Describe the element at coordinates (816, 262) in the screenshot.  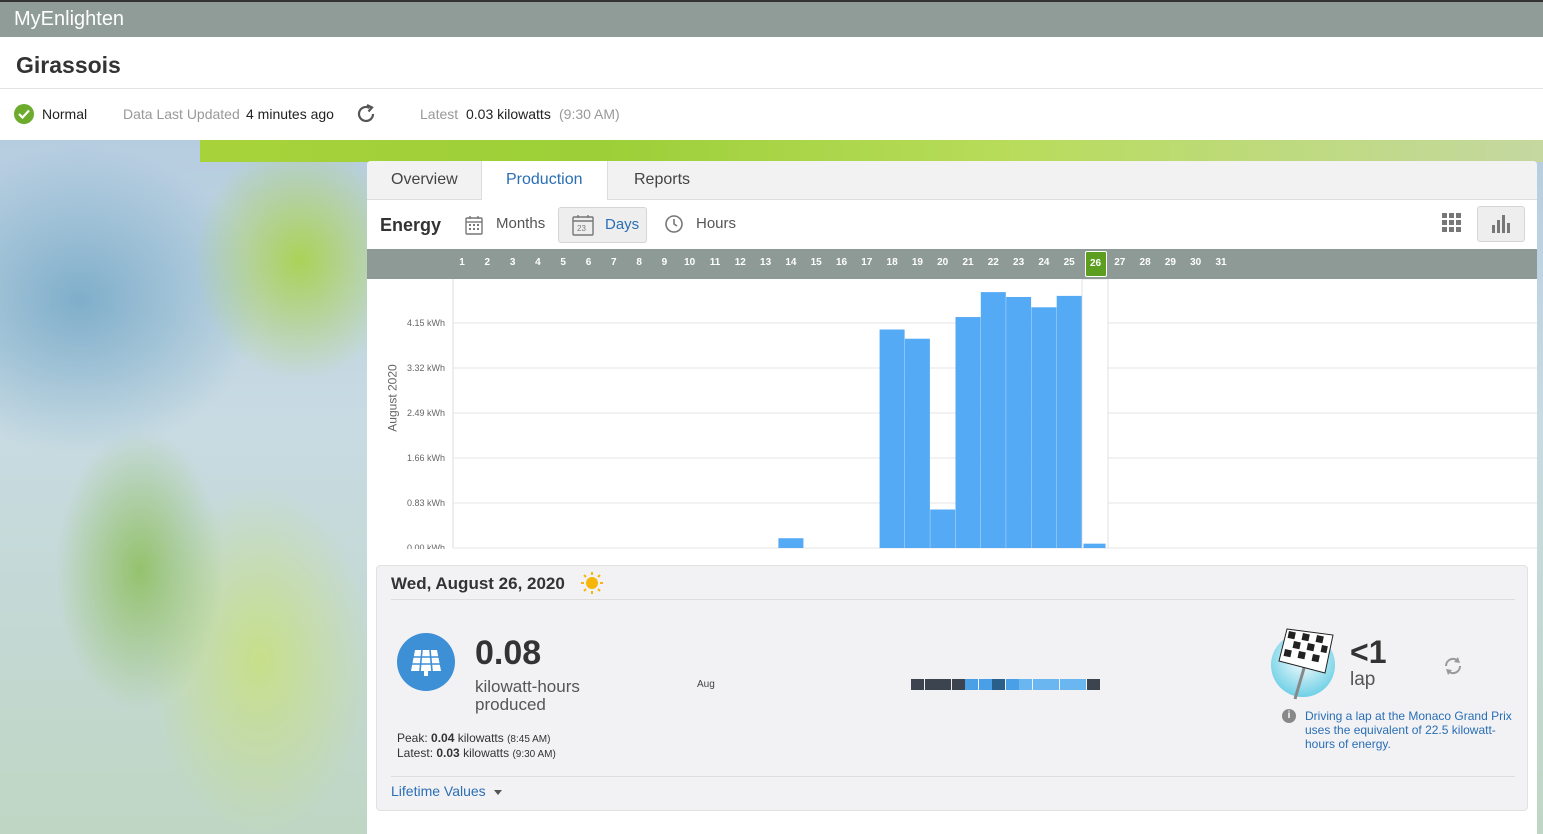
I see `day-15: 15` at that location.